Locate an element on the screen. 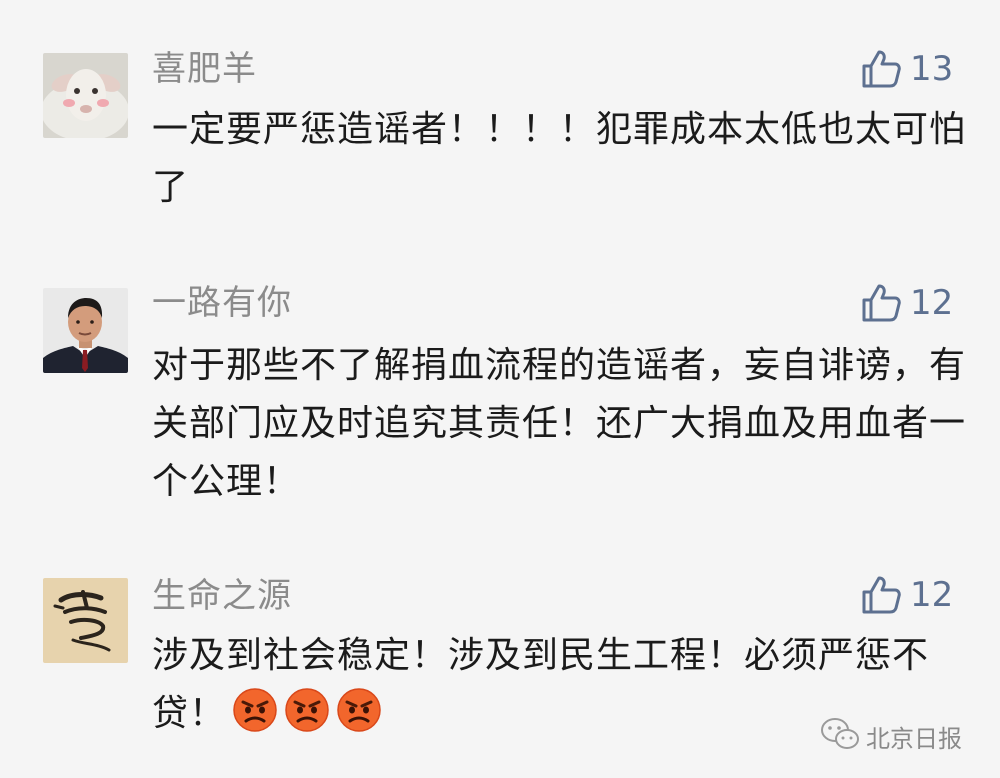  like-button: 13 is located at coordinates (915, 69).